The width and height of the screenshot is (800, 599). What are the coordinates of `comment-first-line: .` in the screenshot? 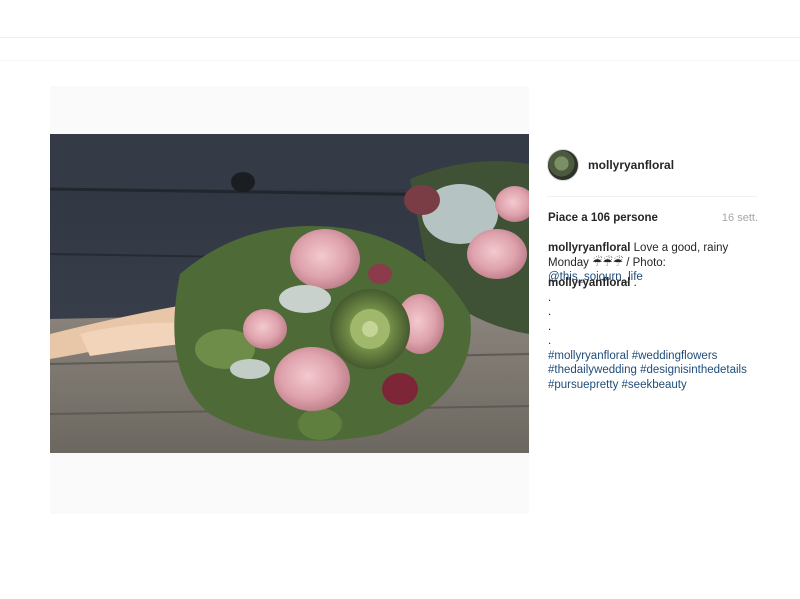 It's located at (633, 283).